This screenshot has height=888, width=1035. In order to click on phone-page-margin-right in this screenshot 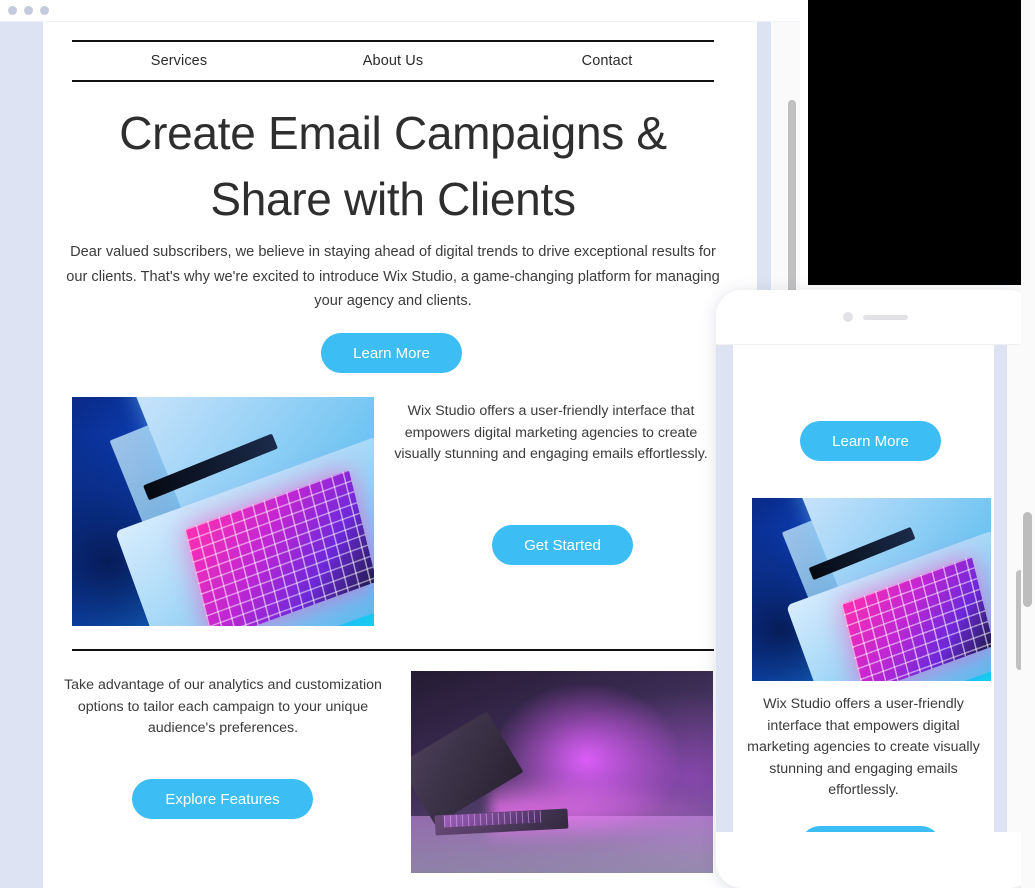, I will do `click(1000, 588)`.